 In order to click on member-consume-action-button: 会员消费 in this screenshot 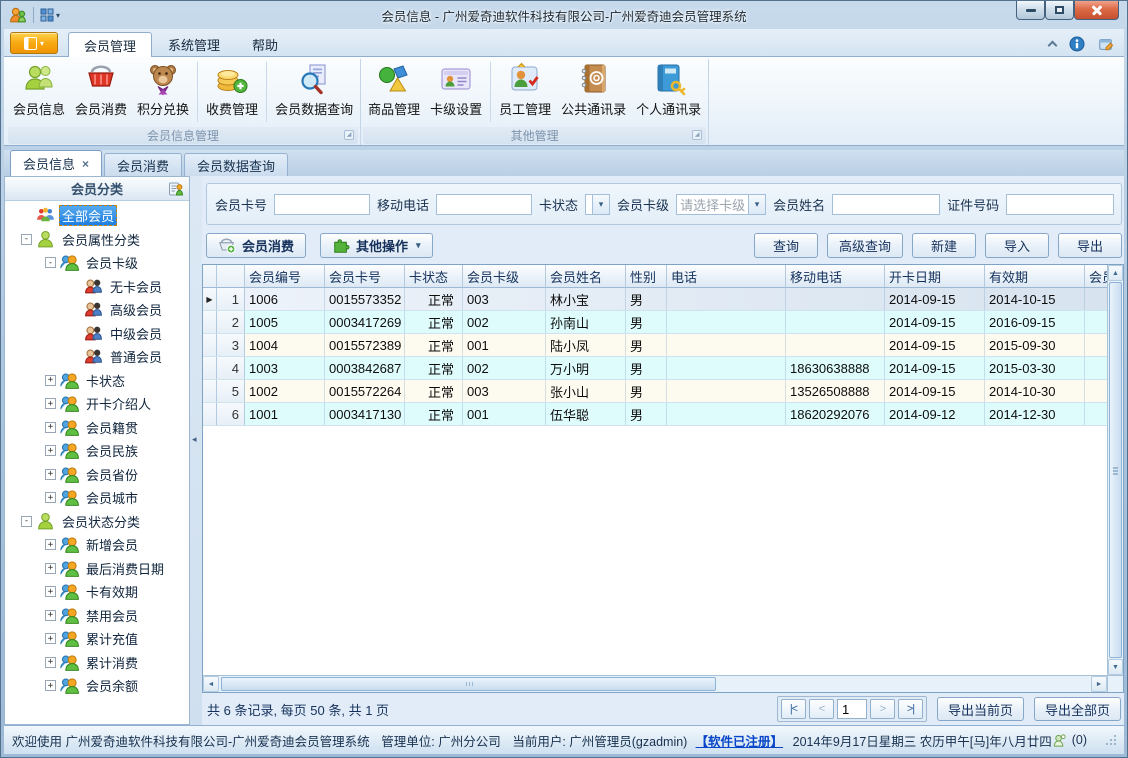, I will do `click(256, 245)`.